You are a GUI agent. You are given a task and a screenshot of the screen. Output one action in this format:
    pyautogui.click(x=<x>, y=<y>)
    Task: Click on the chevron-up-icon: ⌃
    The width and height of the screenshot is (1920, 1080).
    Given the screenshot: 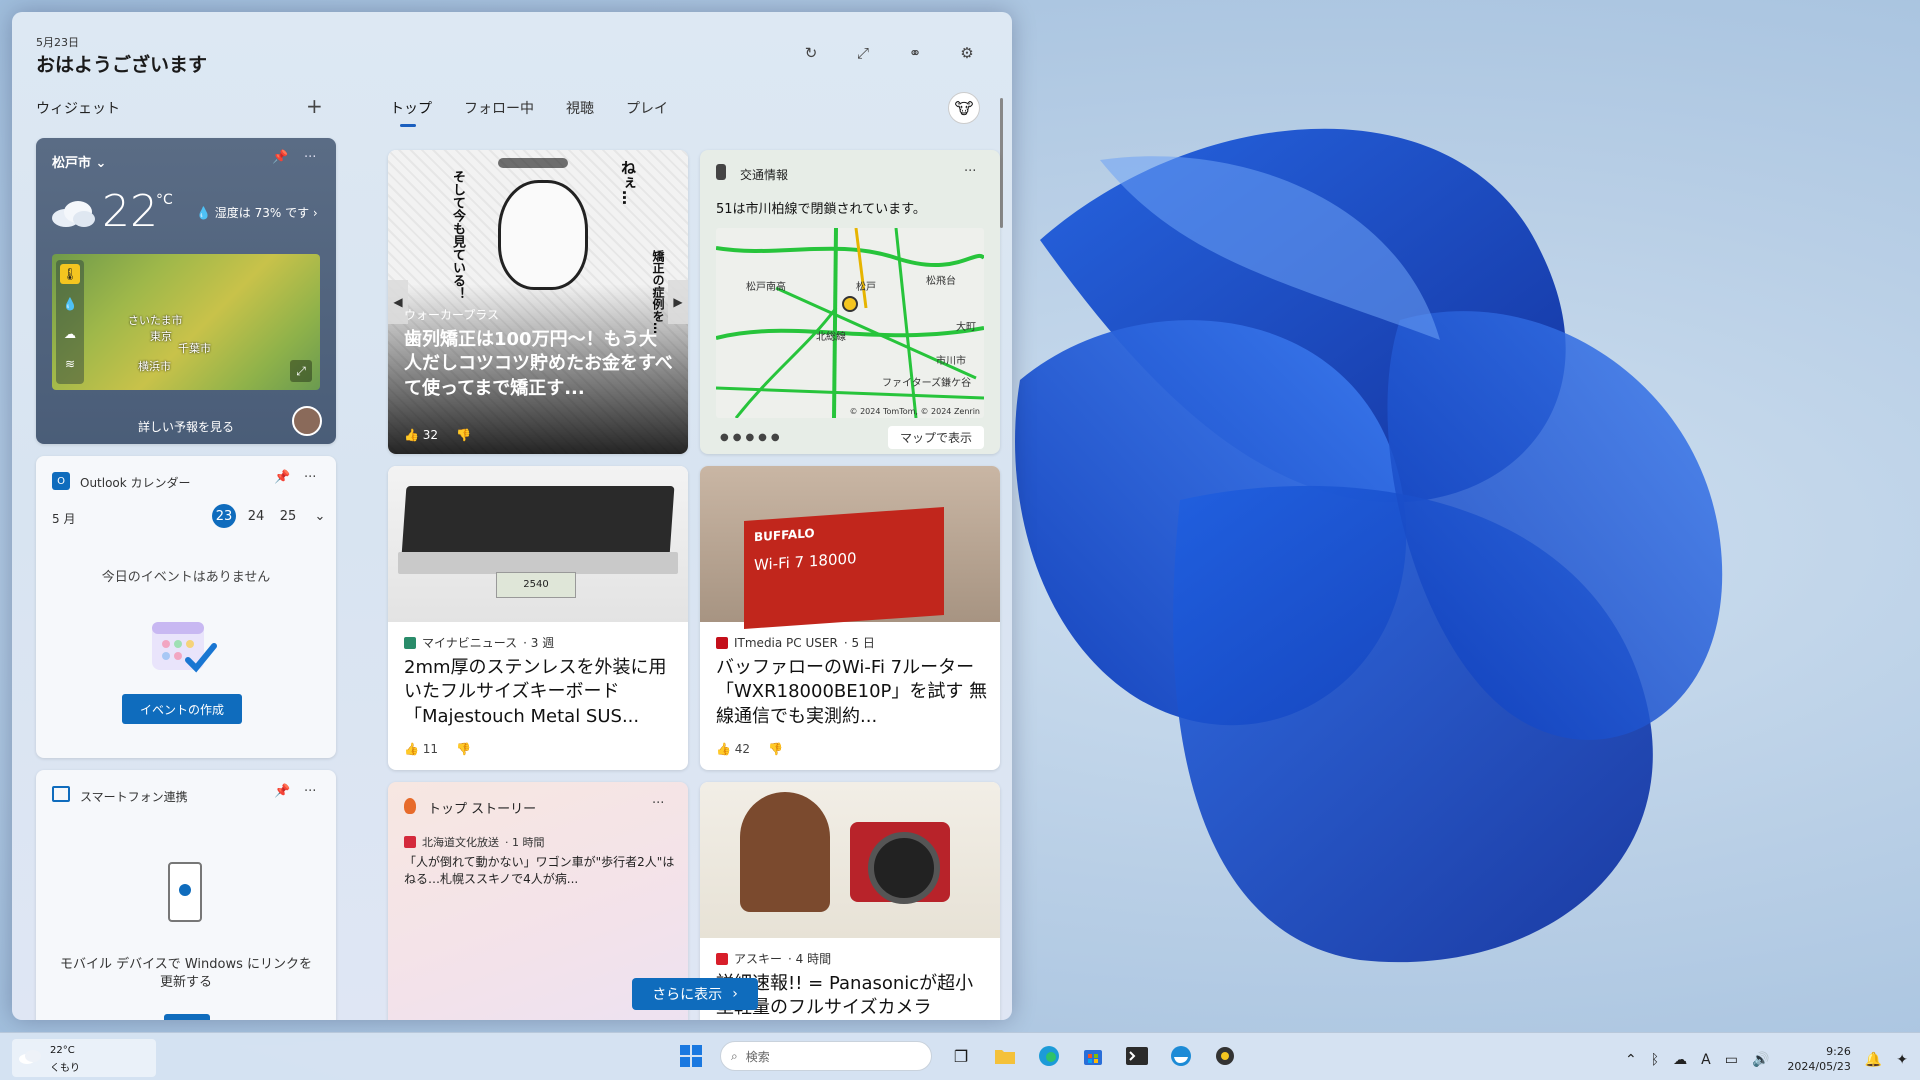 What is the action you would take?
    pyautogui.click(x=1631, y=1060)
    